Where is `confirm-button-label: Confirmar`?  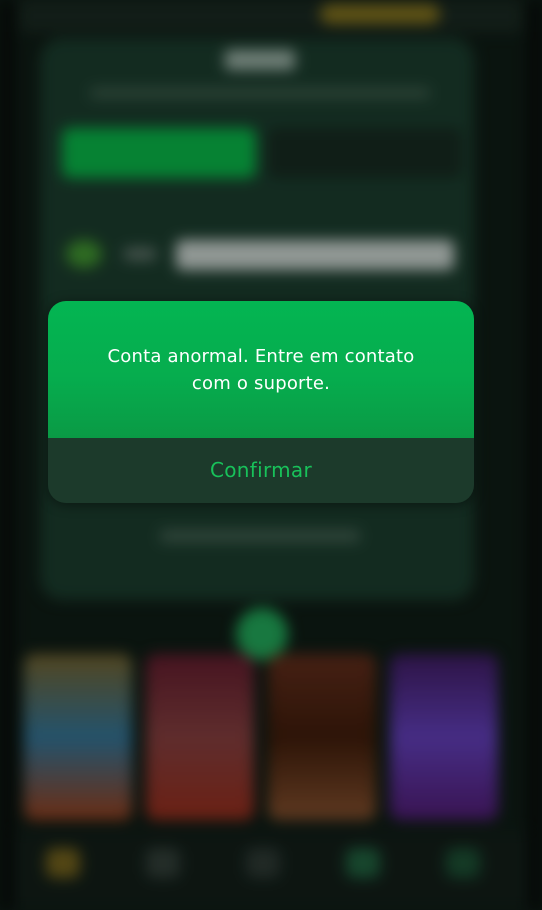 confirm-button-label: Confirmar is located at coordinates (260, 470).